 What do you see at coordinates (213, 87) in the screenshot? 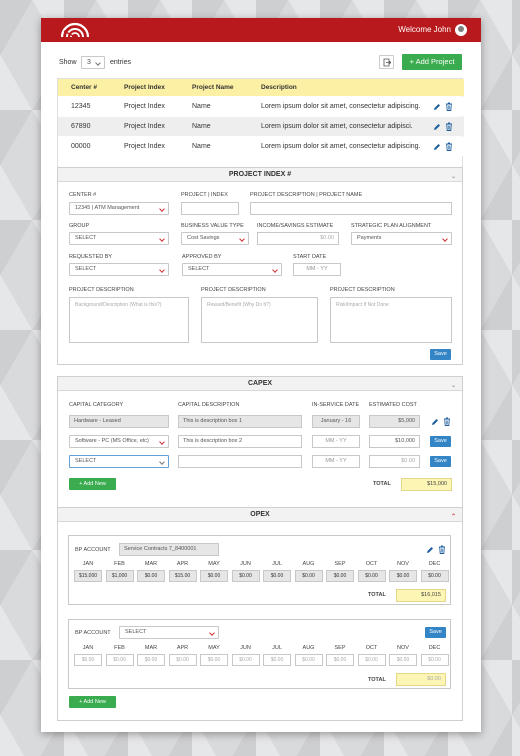
I see `column-header: Project Name` at bounding box center [213, 87].